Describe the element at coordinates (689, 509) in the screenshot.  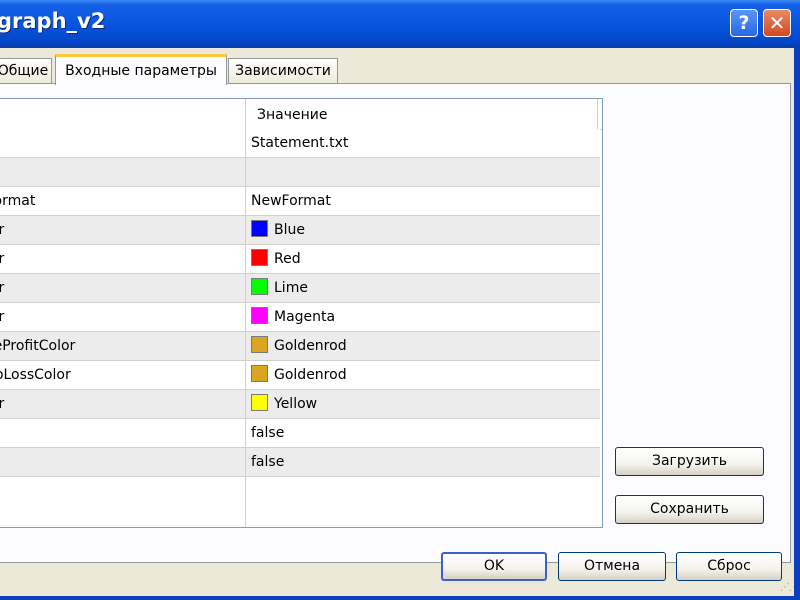
I see `save-button: Сохранить` at that location.